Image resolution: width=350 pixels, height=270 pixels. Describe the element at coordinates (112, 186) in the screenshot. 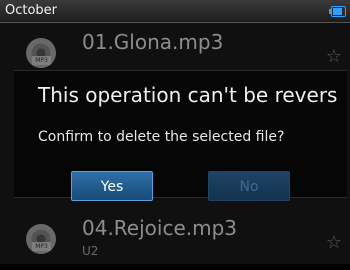

I see `yes-button: Yes` at that location.